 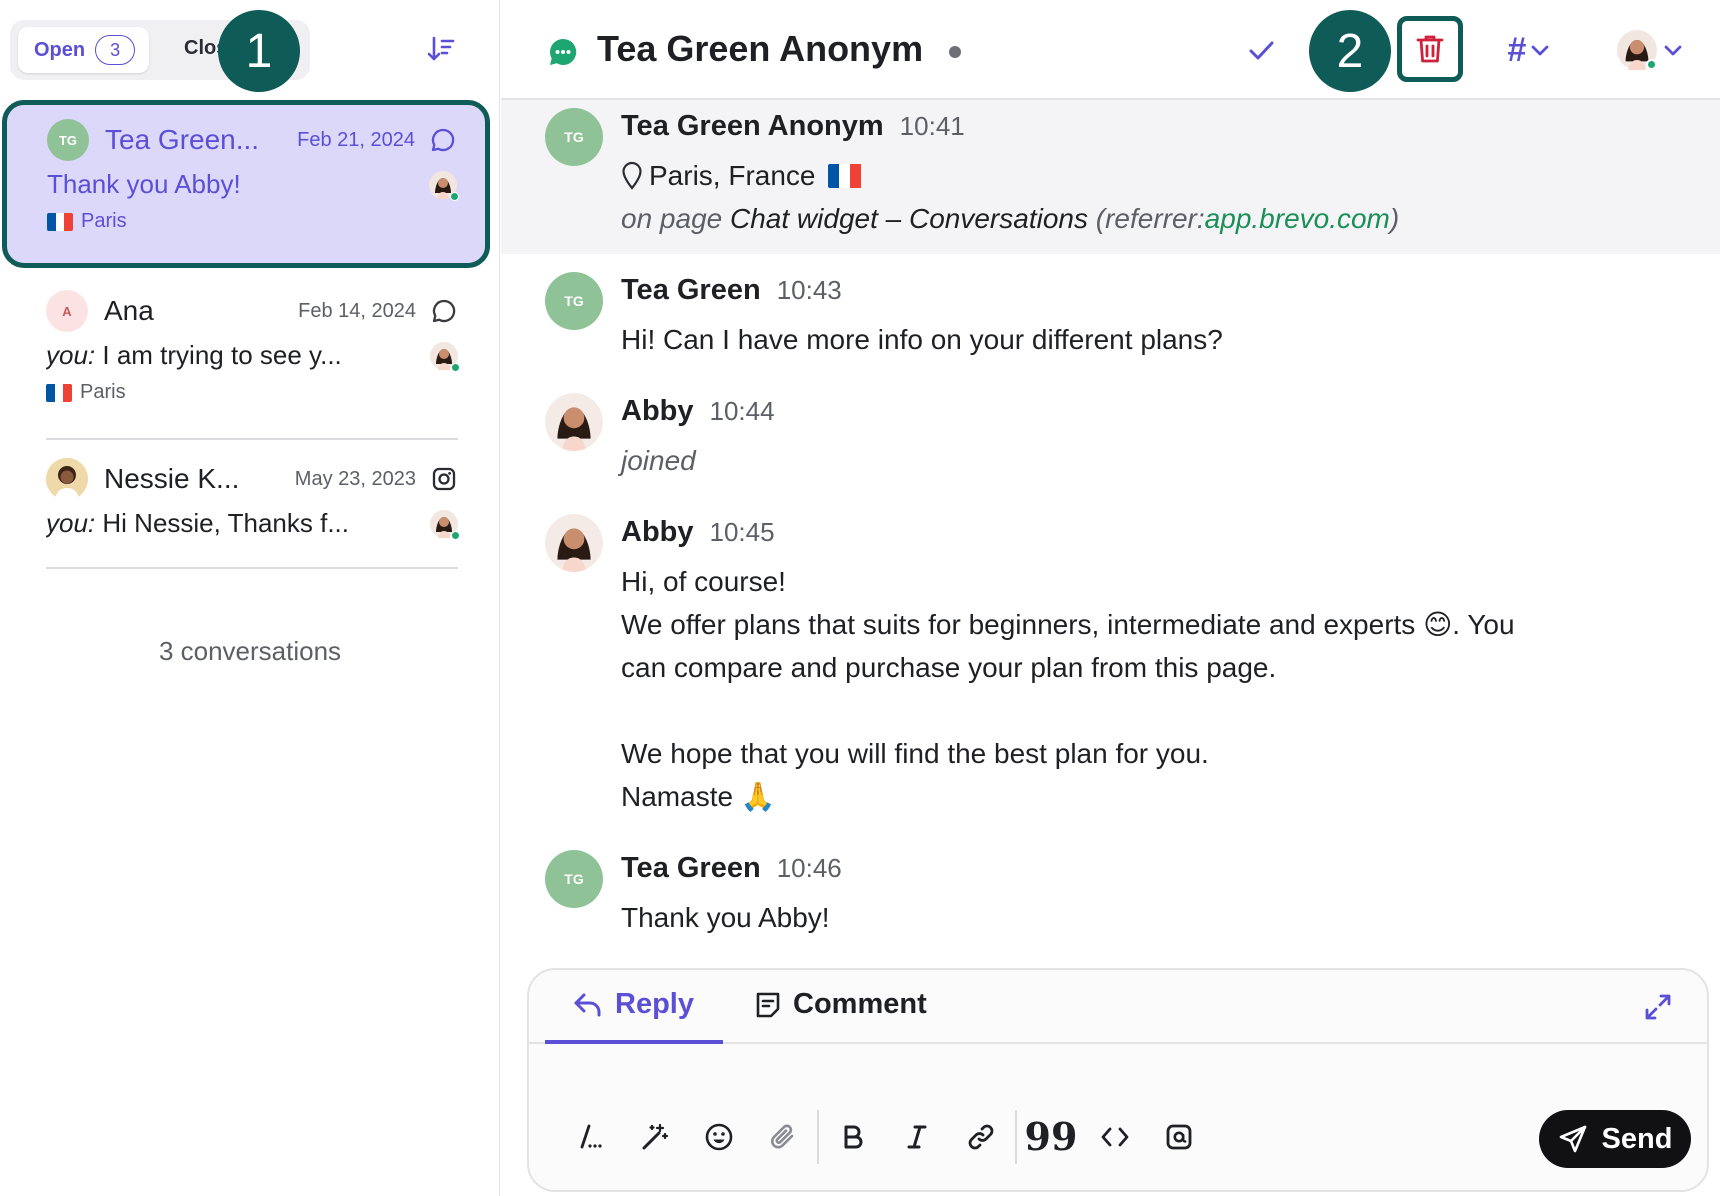 What do you see at coordinates (444, 479) in the screenshot?
I see `instagram-icon` at bounding box center [444, 479].